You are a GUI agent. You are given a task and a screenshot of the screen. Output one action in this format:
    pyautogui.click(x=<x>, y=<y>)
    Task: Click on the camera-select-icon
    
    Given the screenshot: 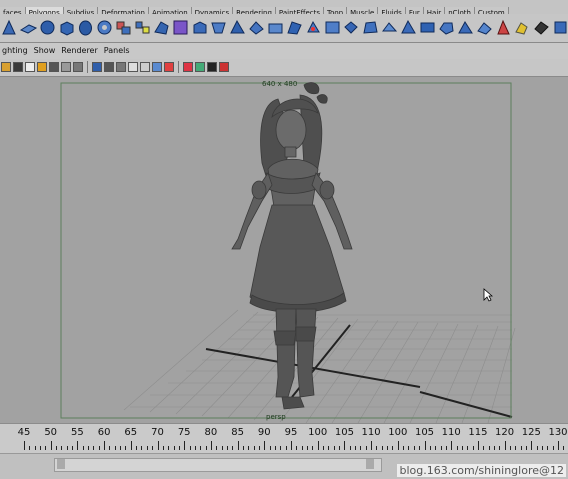 What is the action you would take?
    pyautogui.click(x=6, y=67)
    